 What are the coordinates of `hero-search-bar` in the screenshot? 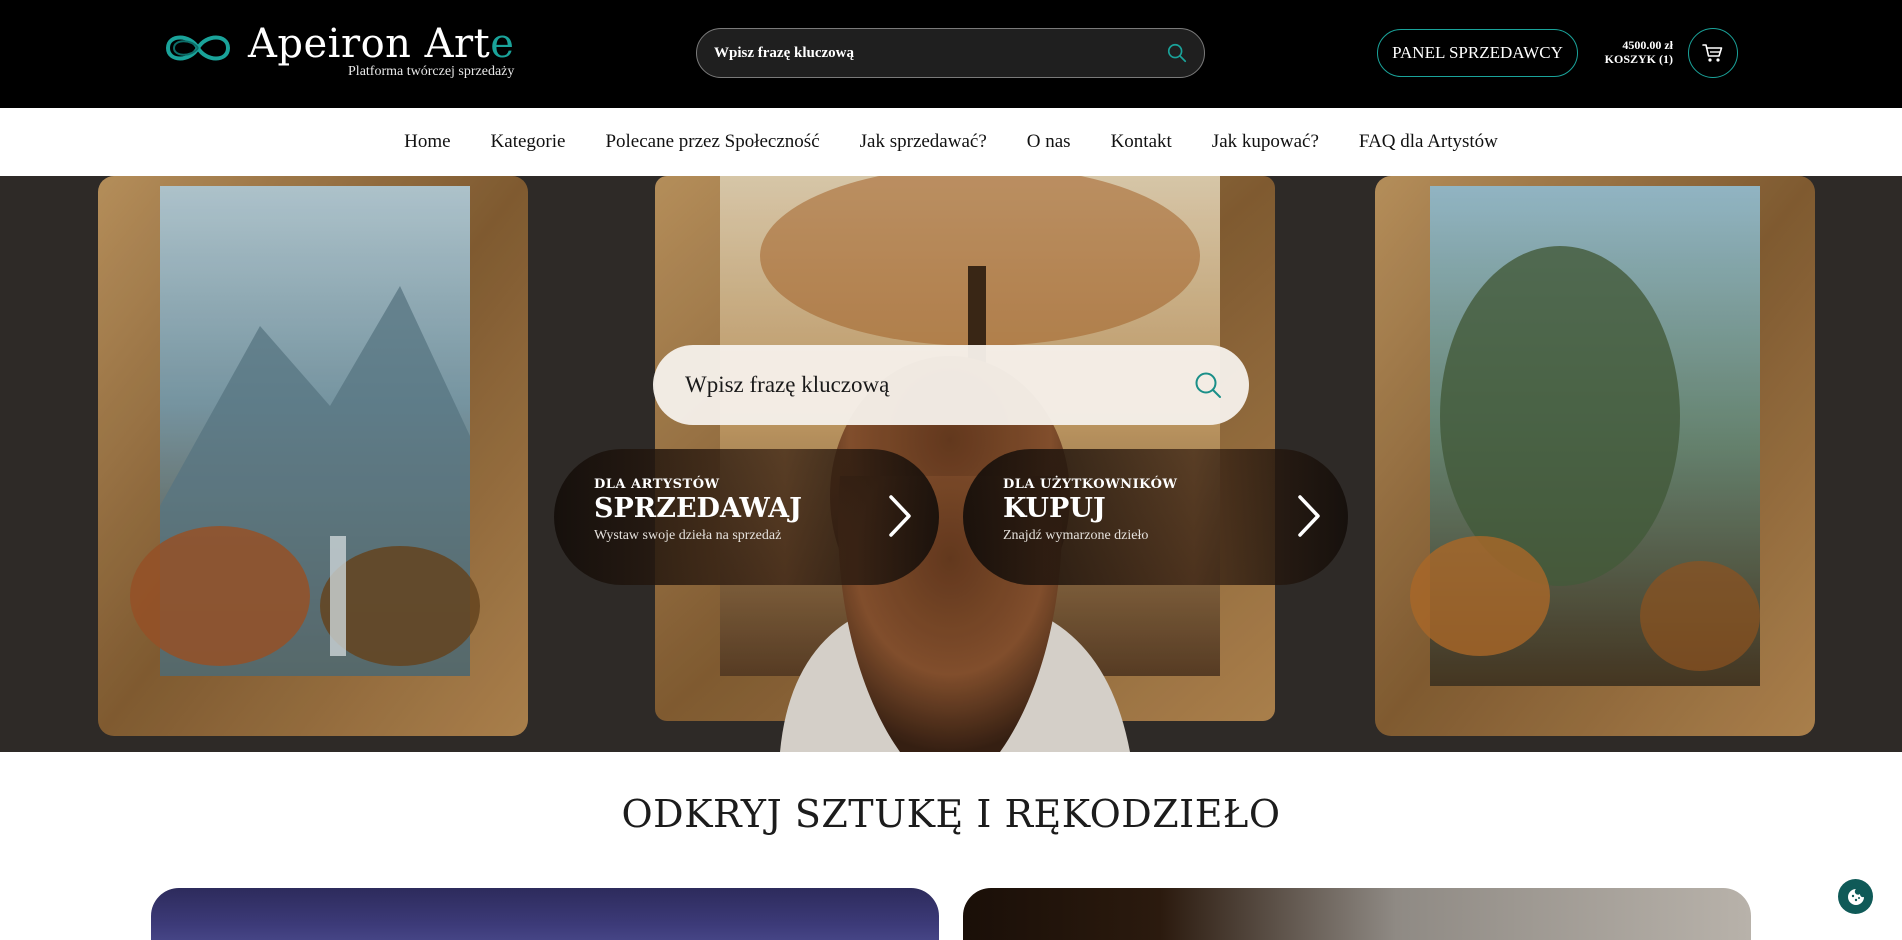 It's located at (951, 385).